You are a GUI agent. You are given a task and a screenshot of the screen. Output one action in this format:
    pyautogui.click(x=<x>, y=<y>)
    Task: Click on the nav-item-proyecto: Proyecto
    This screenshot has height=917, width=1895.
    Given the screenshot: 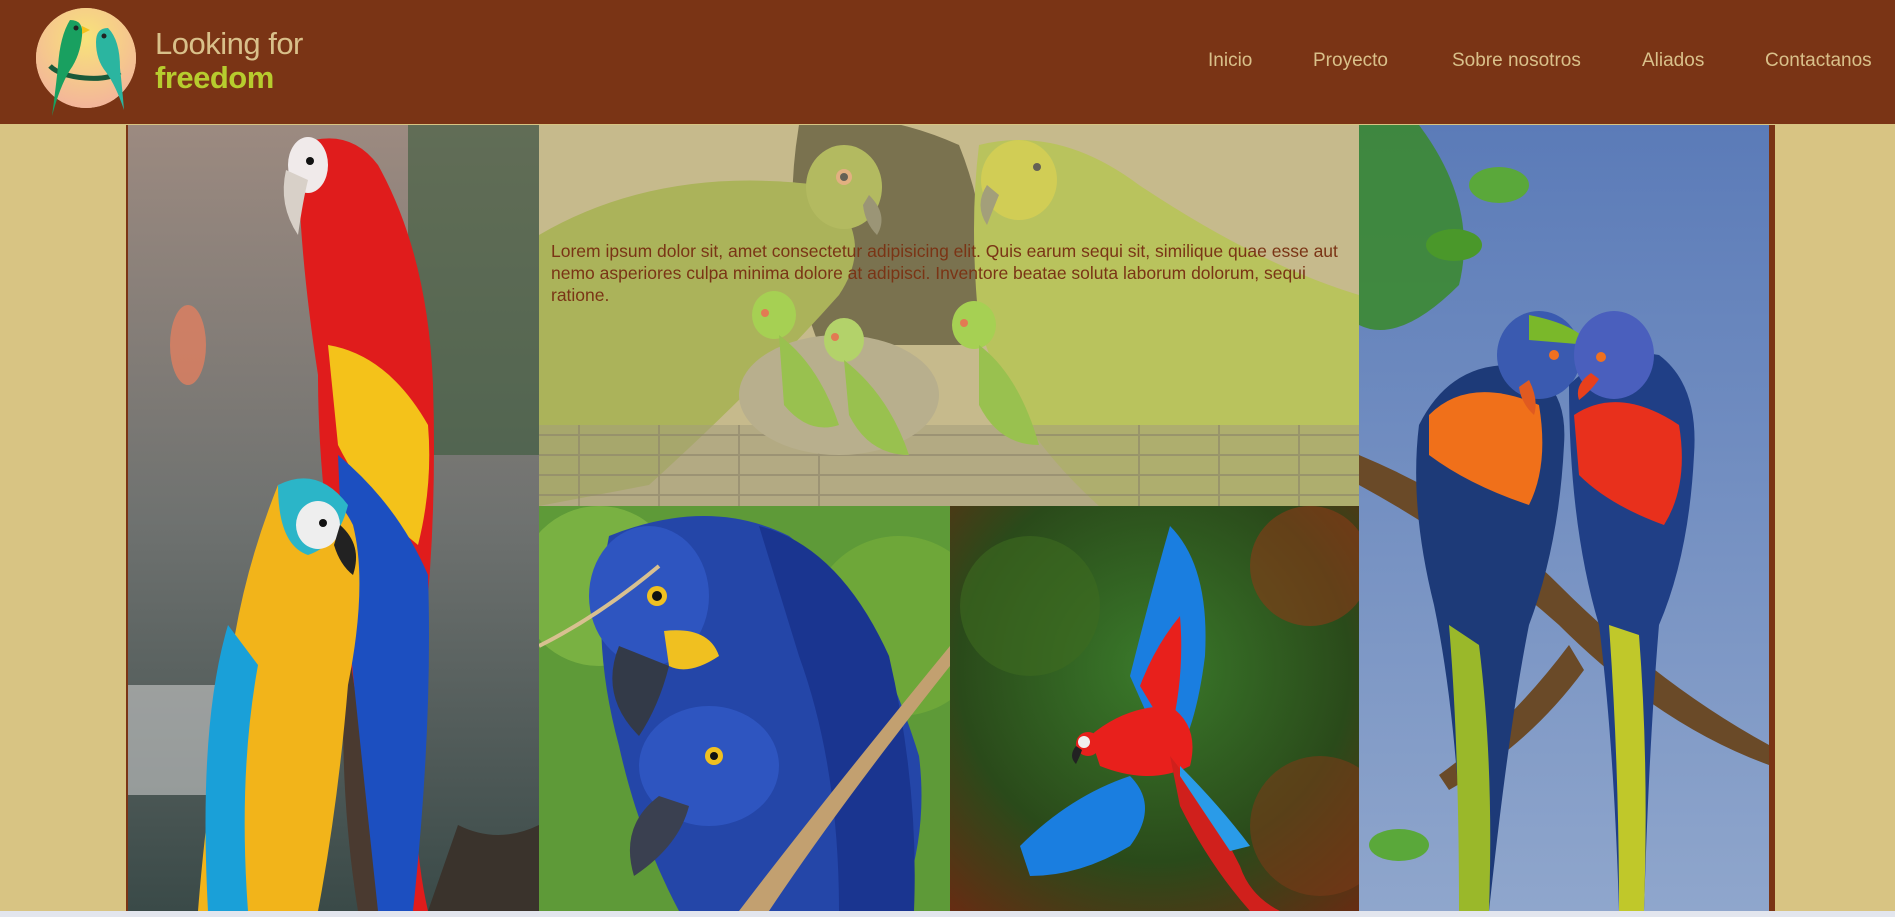 What is the action you would take?
    pyautogui.click(x=1350, y=61)
    